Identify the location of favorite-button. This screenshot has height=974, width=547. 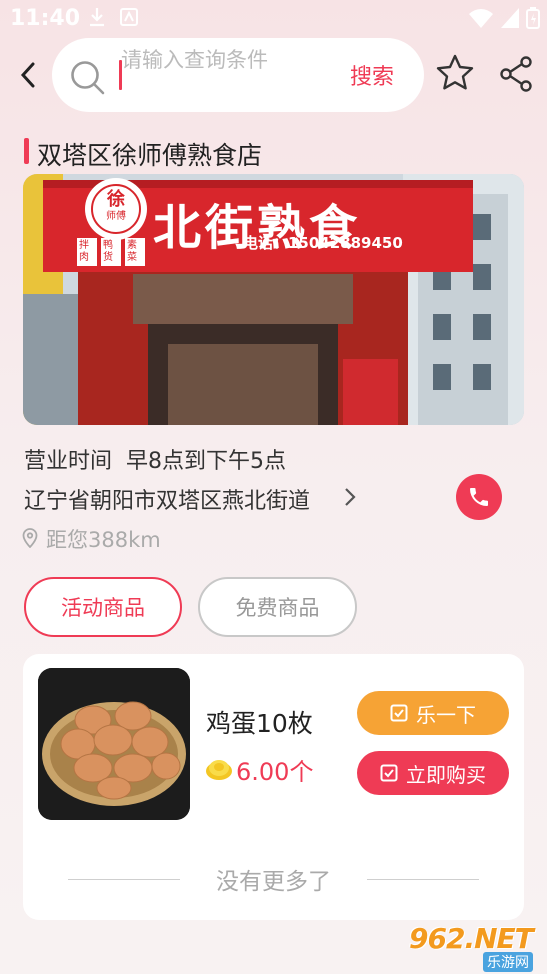
(455, 74).